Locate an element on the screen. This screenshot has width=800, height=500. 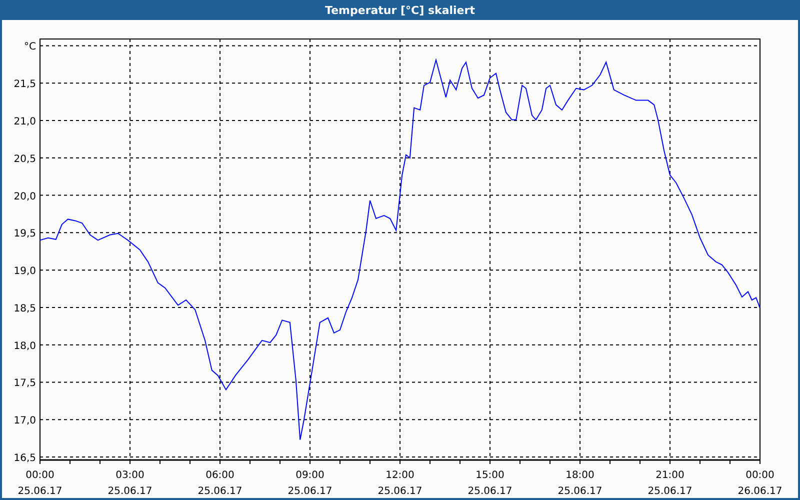
x-axis-label: 06:00 is located at coordinates (220, 475).